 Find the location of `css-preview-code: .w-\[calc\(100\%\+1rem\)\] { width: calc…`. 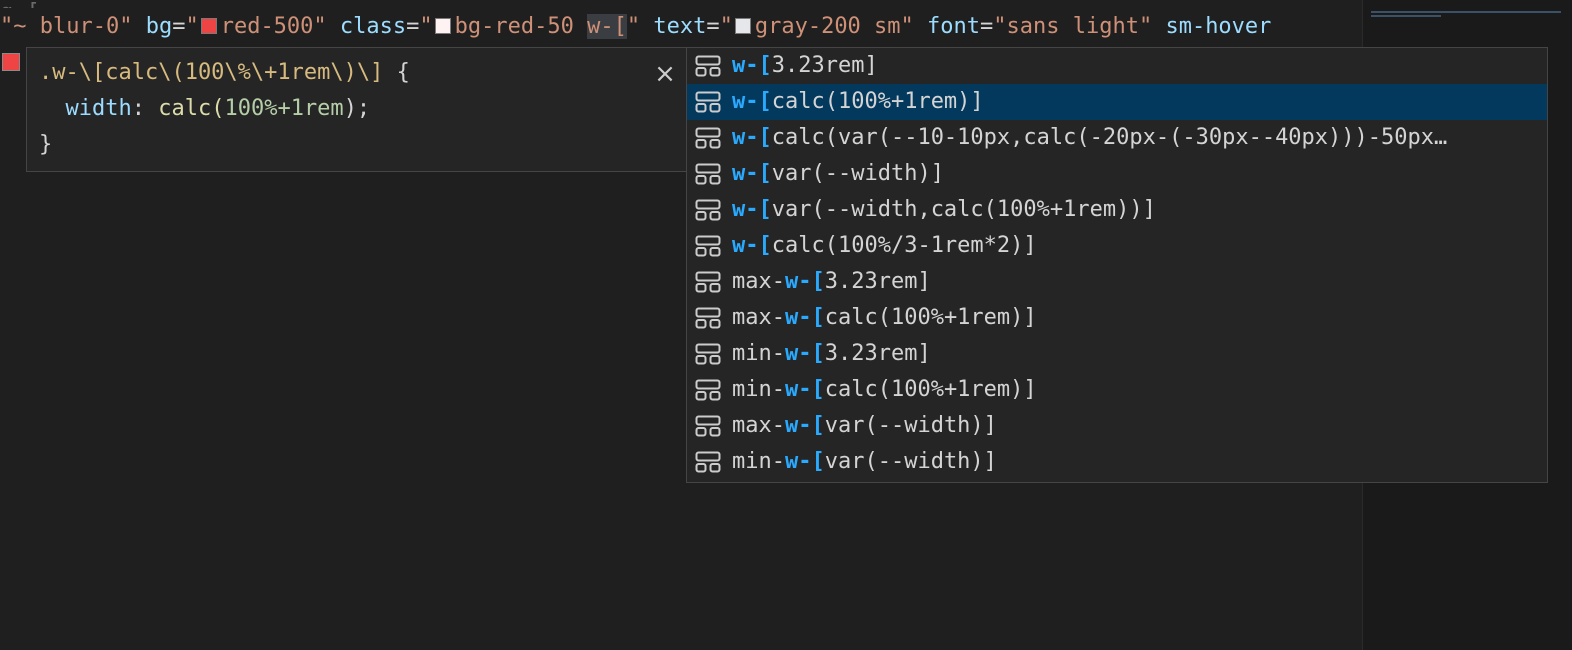

css-preview-code: .w-\[calc\(100\%\+1rem\)\] { width: calc… is located at coordinates (224, 109).